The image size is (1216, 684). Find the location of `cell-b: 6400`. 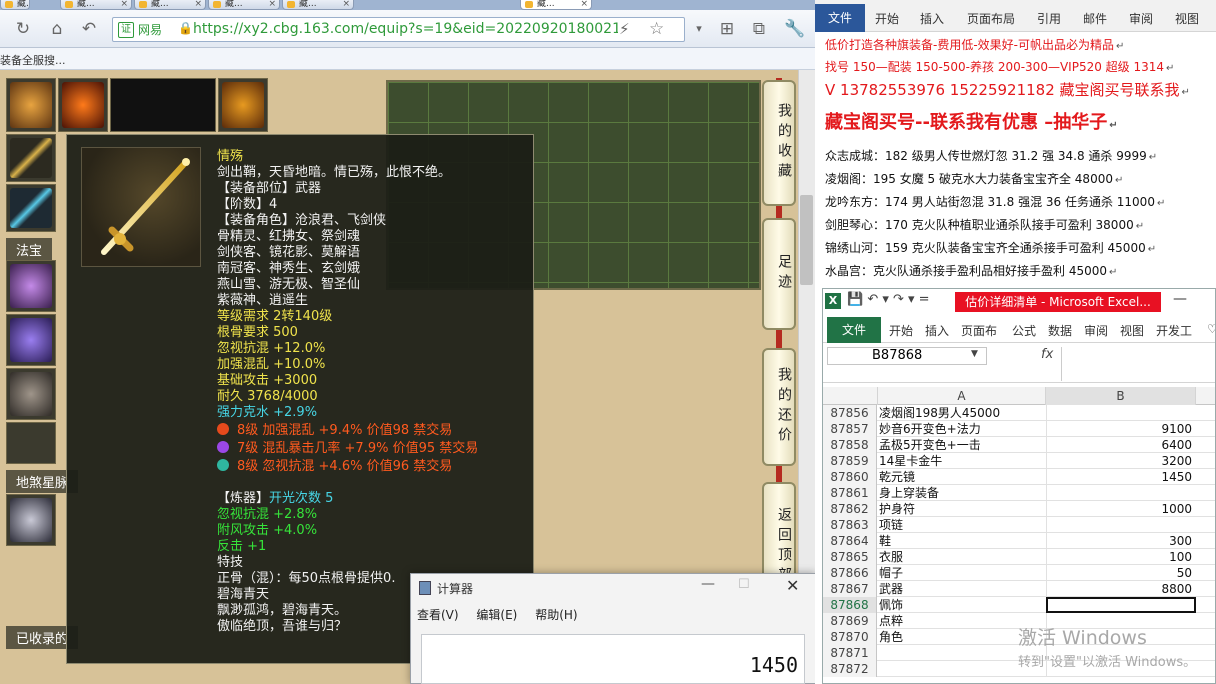

cell-b: 6400 is located at coordinates (1121, 445).